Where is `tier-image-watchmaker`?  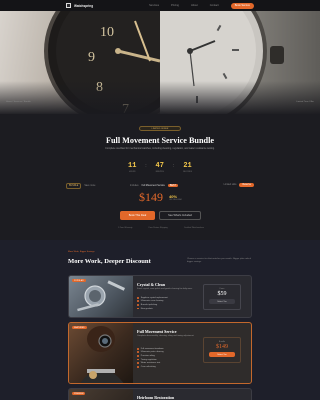
tier-image-watchmaker is located at coordinates (101, 353).